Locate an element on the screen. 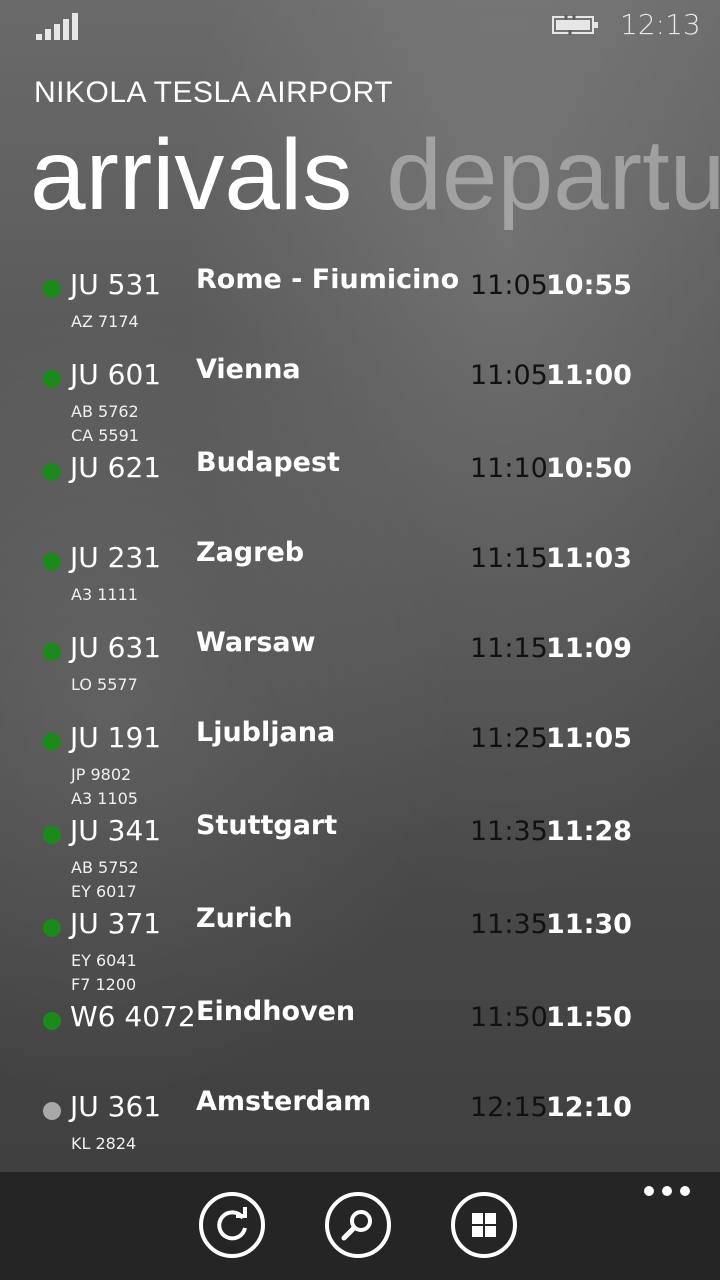 Image resolution: width=720 pixels, height=1280 pixels. origin-city: Budapest is located at coordinates (268, 462).